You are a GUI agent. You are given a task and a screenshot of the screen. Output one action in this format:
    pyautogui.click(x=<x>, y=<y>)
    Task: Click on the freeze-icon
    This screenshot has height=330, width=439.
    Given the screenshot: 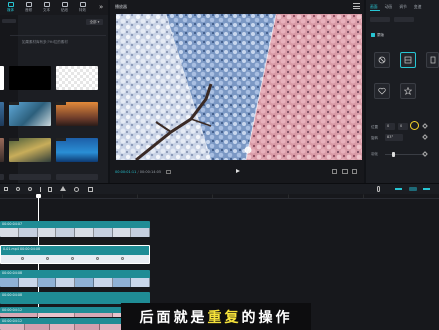 What is the action you would take?
    pyautogui.click(x=63, y=188)
    